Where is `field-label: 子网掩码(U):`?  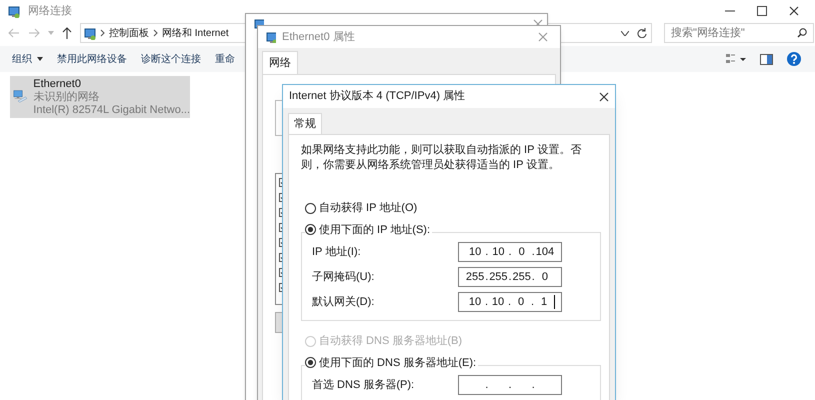 field-label: 子网掩码(U): is located at coordinates (343, 277).